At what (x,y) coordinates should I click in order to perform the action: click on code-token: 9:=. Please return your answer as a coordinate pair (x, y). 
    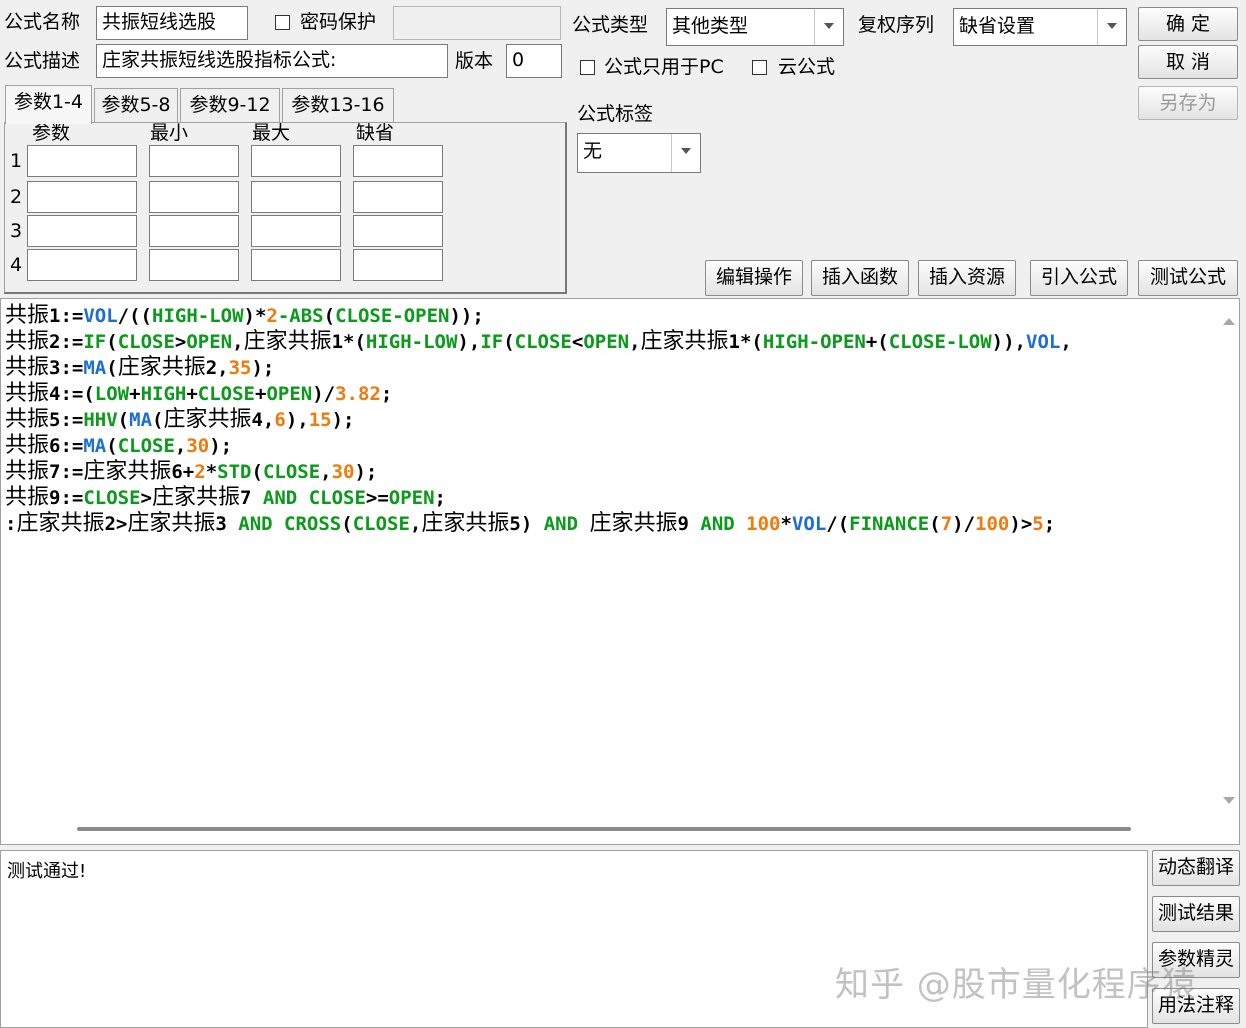
    Looking at the image, I should click on (66, 498).